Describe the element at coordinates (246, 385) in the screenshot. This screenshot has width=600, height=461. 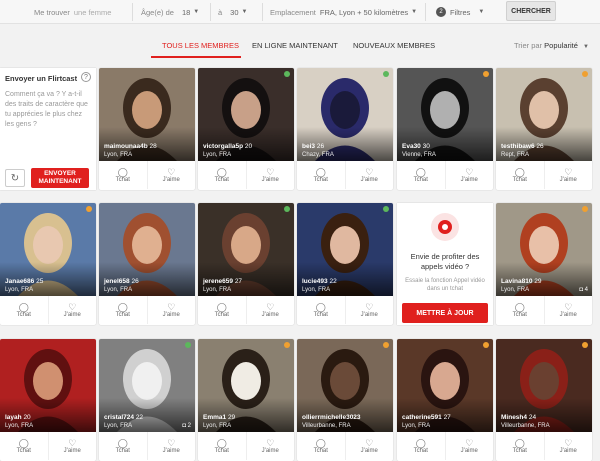
I see `profile-photo: Emma1 29 Lyon, FRA` at that location.